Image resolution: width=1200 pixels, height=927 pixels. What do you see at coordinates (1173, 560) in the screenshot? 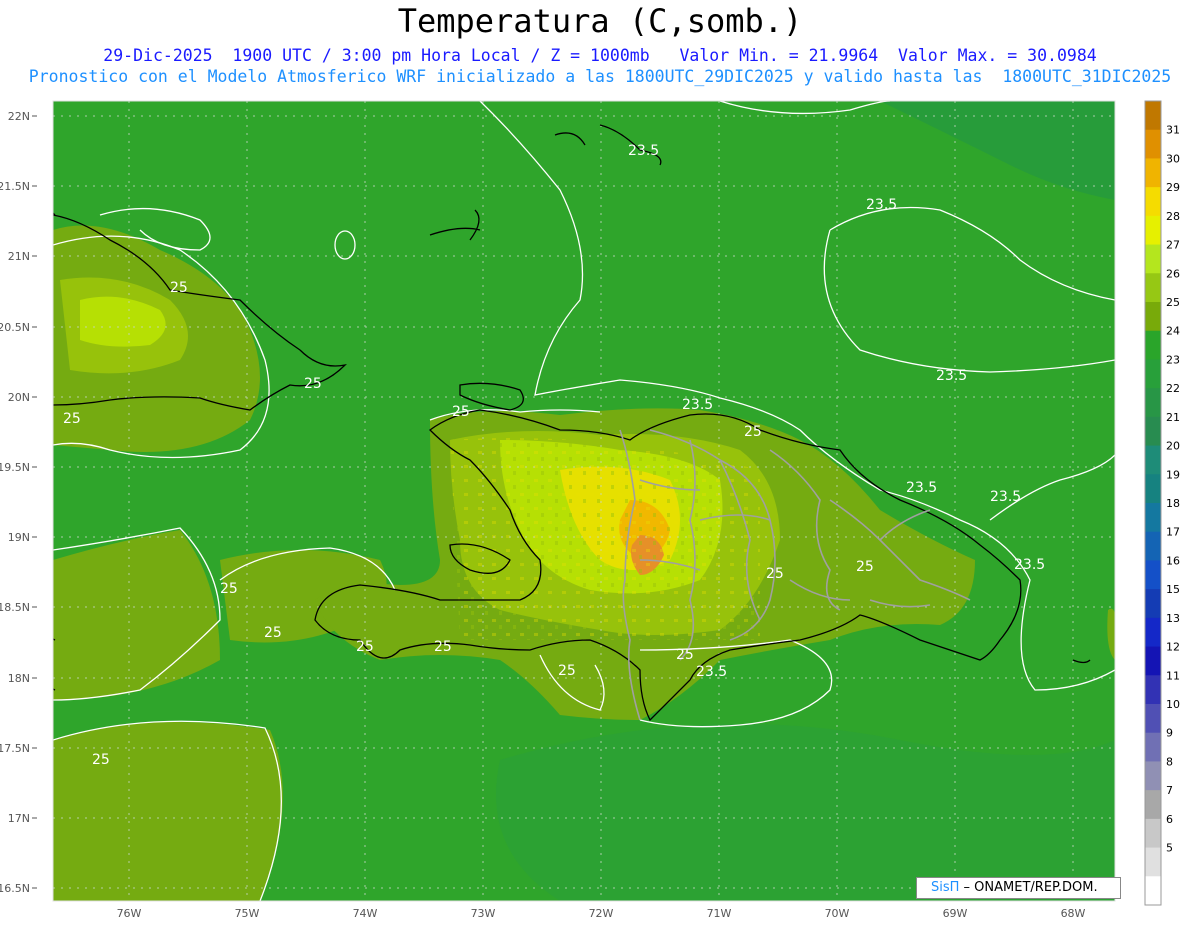
I see `colorbar-label: 16` at bounding box center [1173, 560].